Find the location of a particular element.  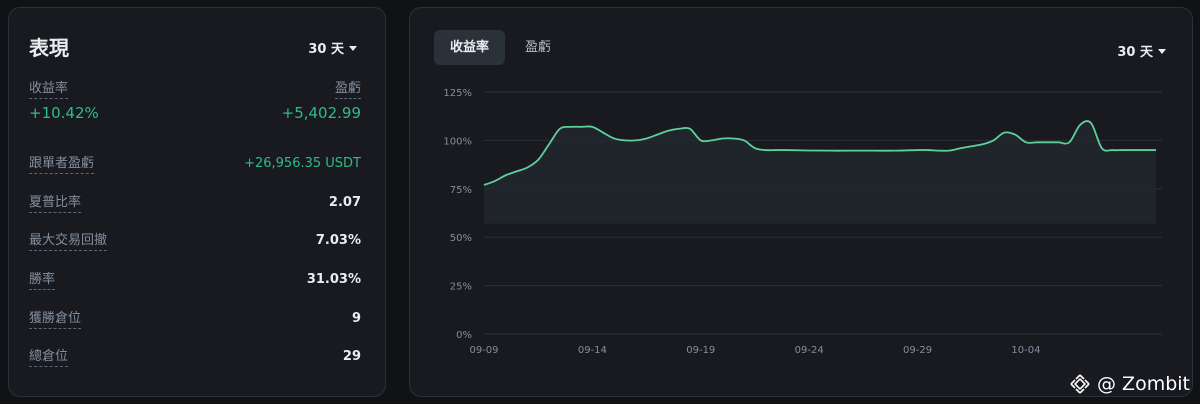

stat-value: 7.03% is located at coordinates (338, 240).